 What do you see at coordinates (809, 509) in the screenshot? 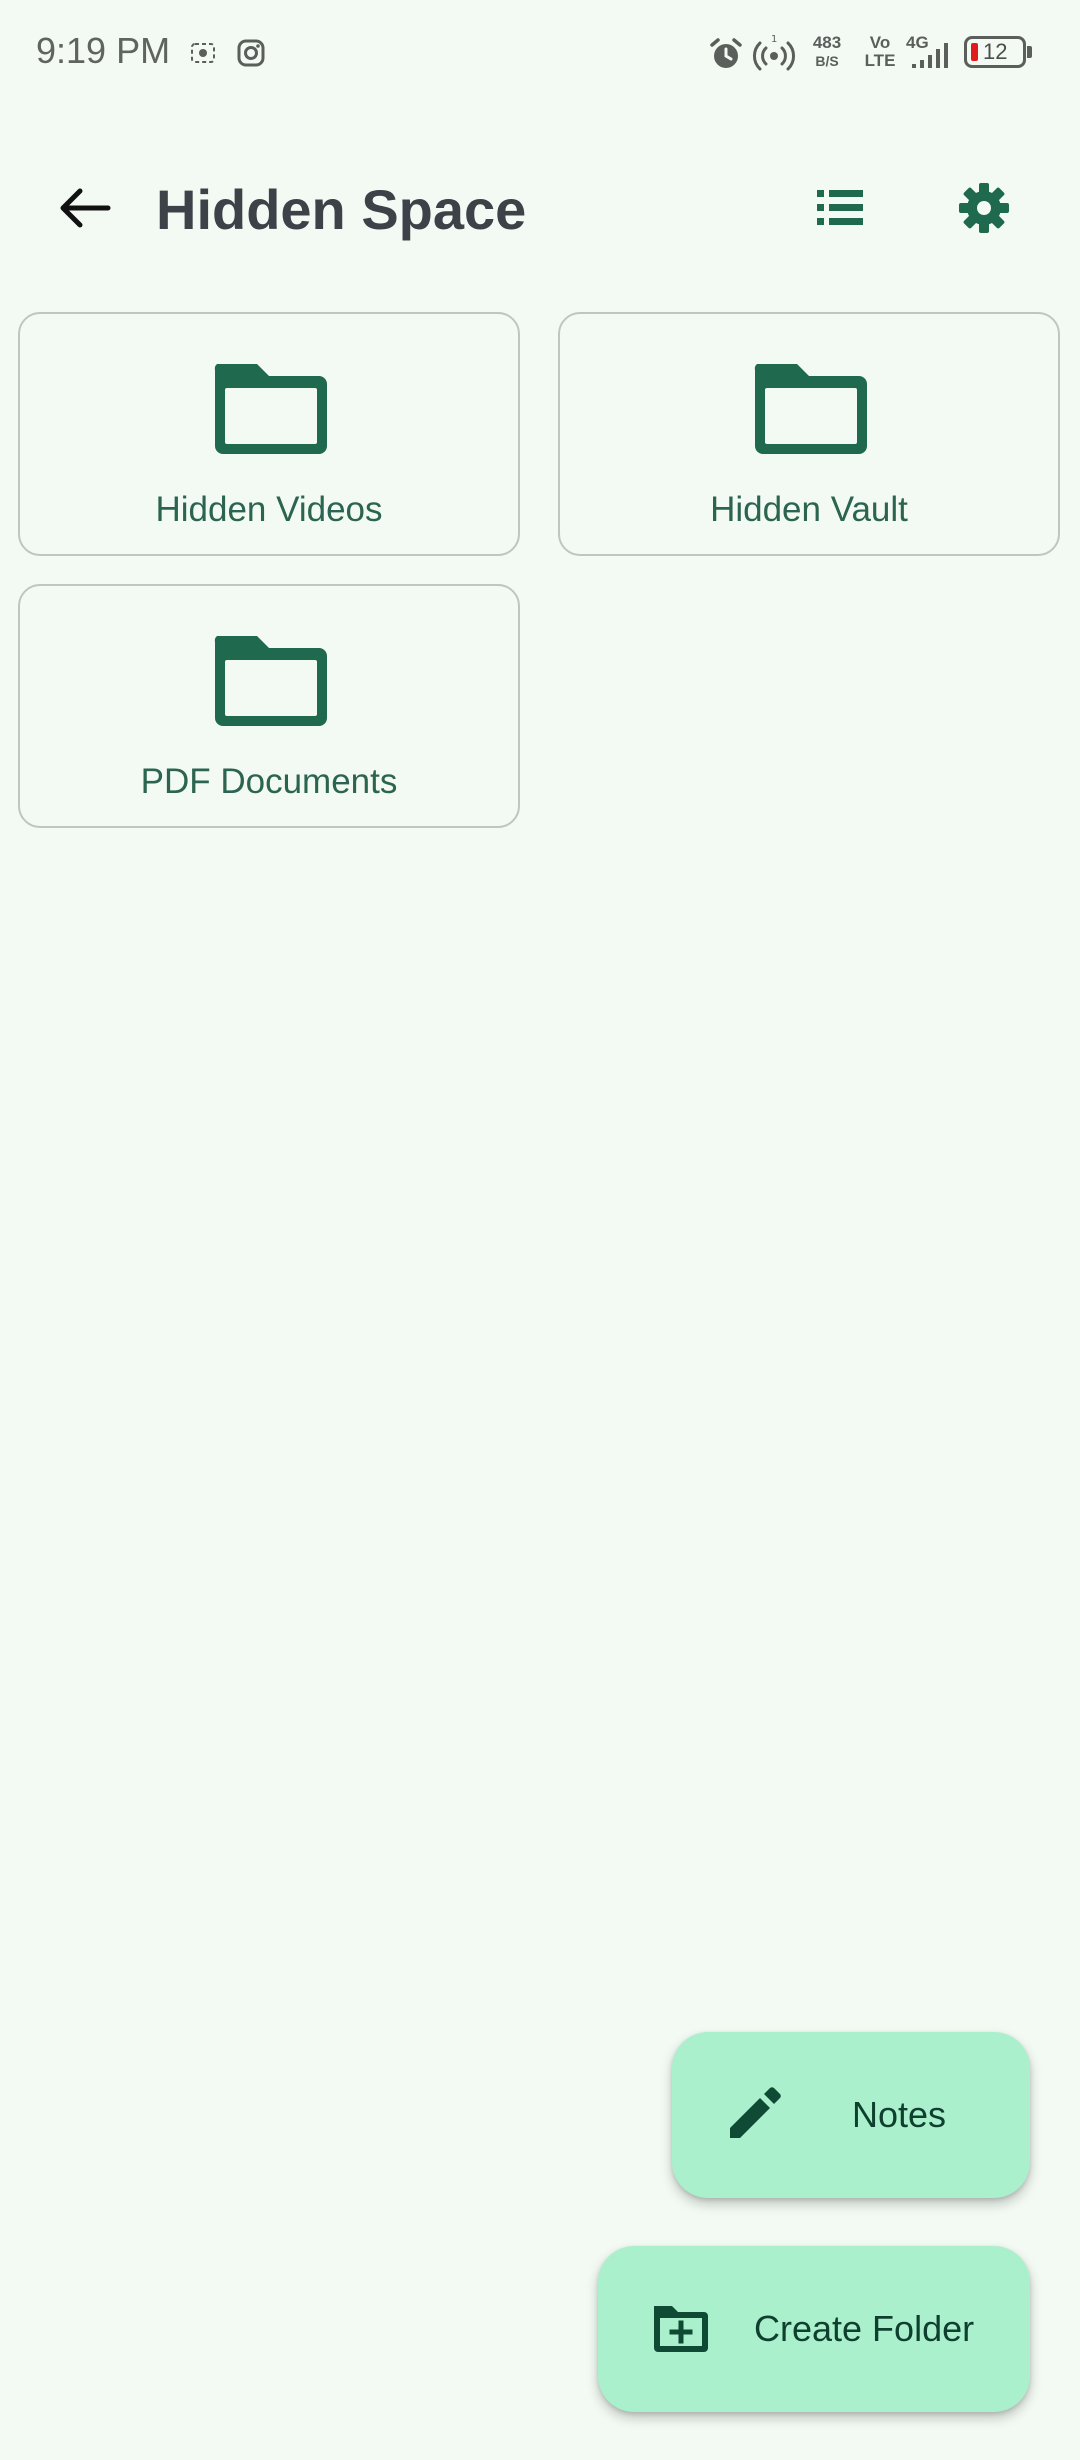
I see `folder-label: Hidden Vault` at bounding box center [809, 509].